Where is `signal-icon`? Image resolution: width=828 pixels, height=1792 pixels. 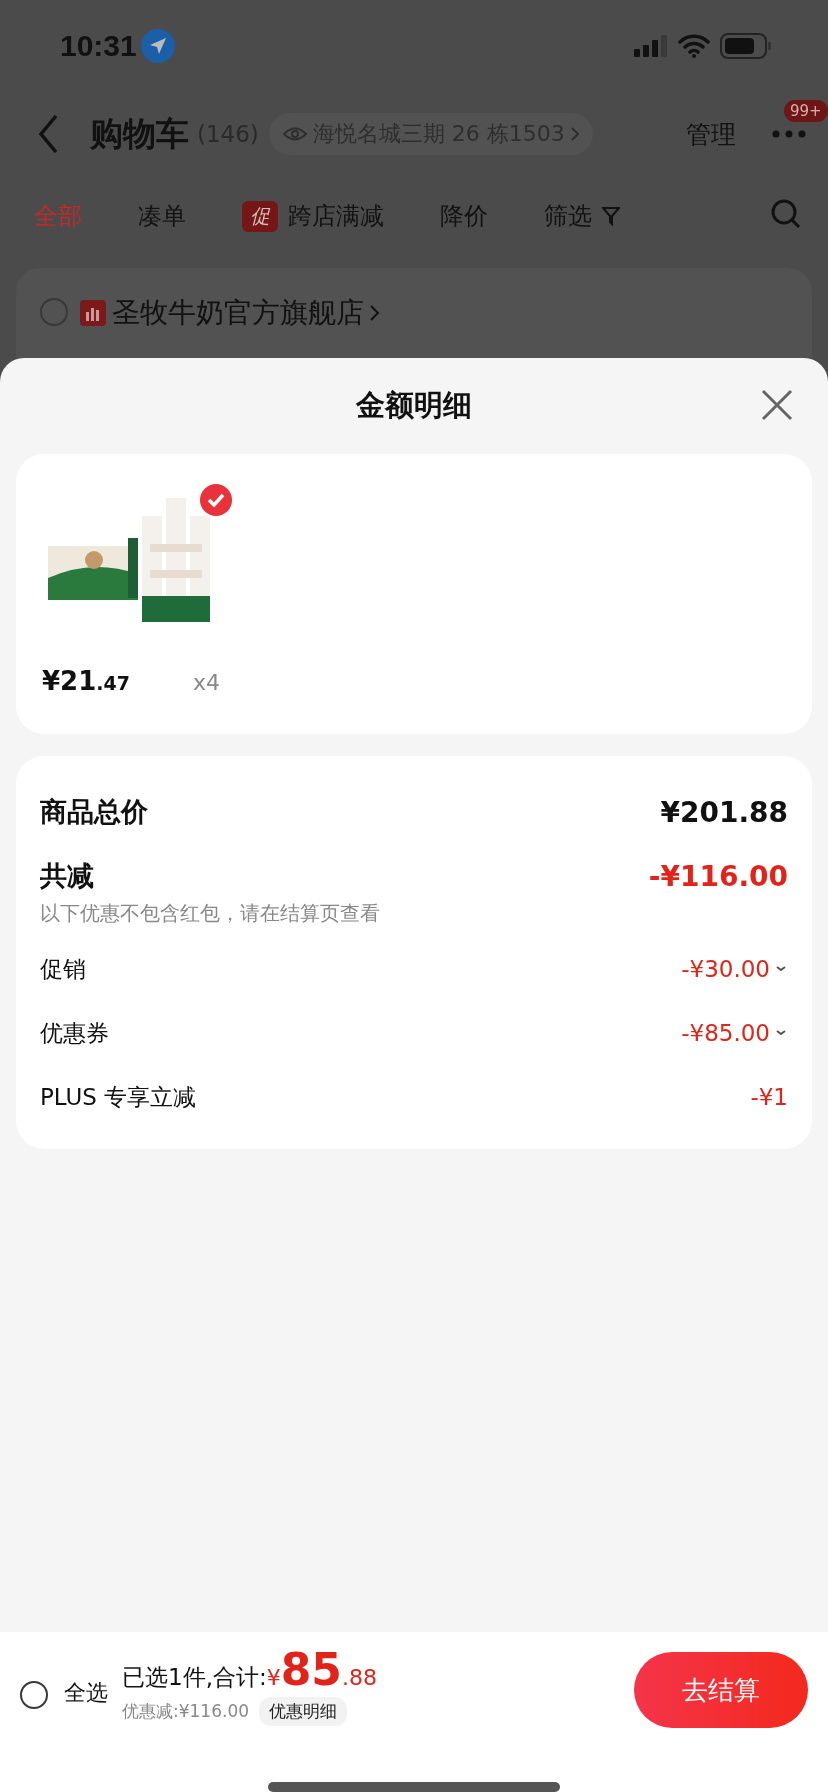 signal-icon is located at coordinates (651, 46).